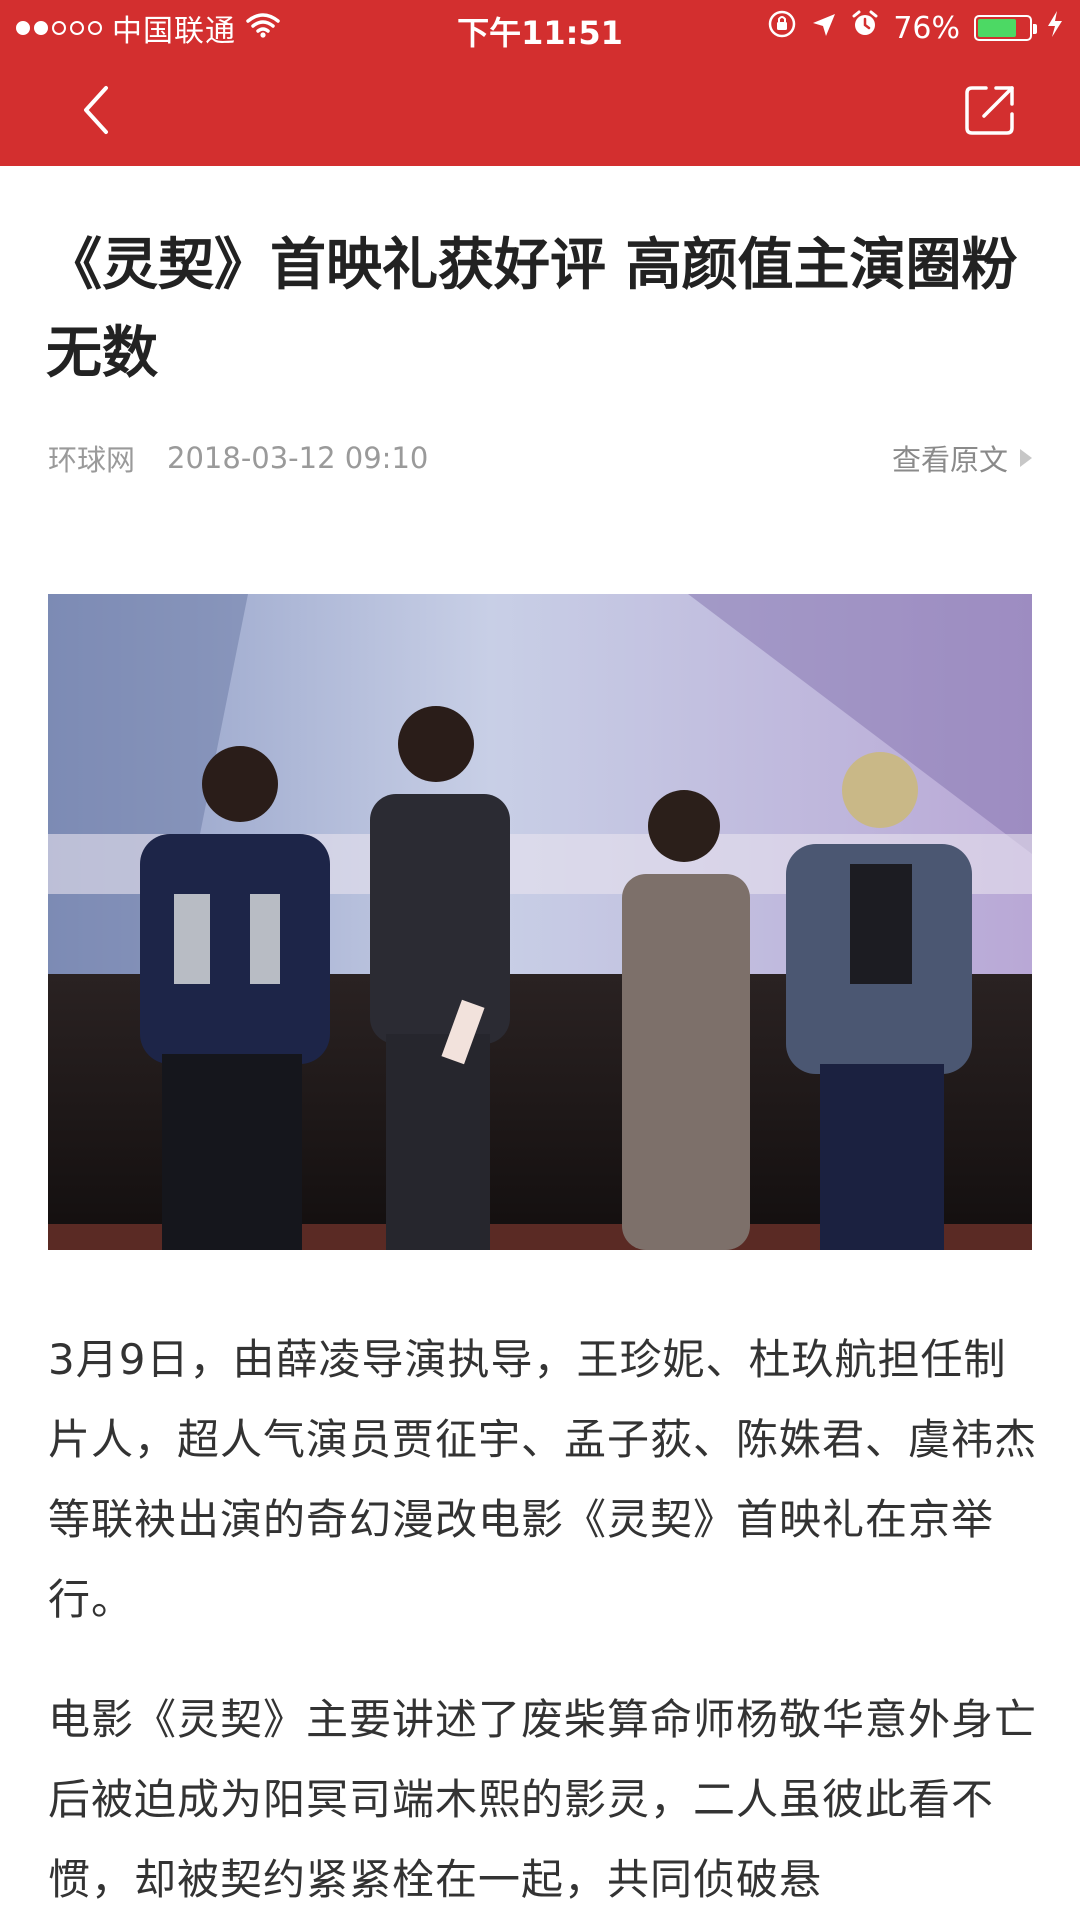 Image resolution: width=1080 pixels, height=1920 pixels. What do you see at coordinates (824, 28) in the screenshot?
I see `location-arrow-icon` at bounding box center [824, 28].